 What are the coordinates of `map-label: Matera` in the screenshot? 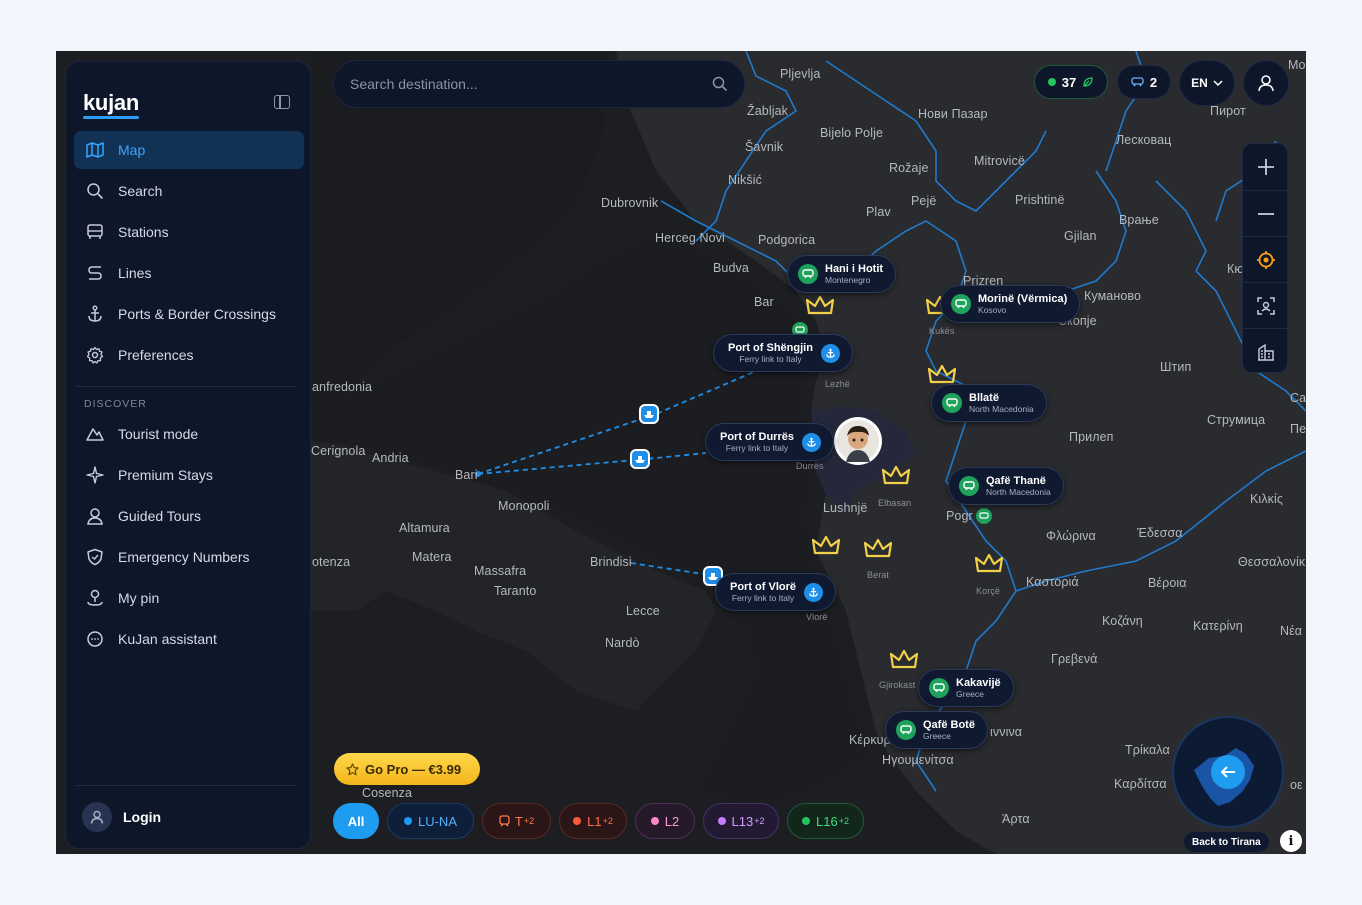 It's located at (432, 557).